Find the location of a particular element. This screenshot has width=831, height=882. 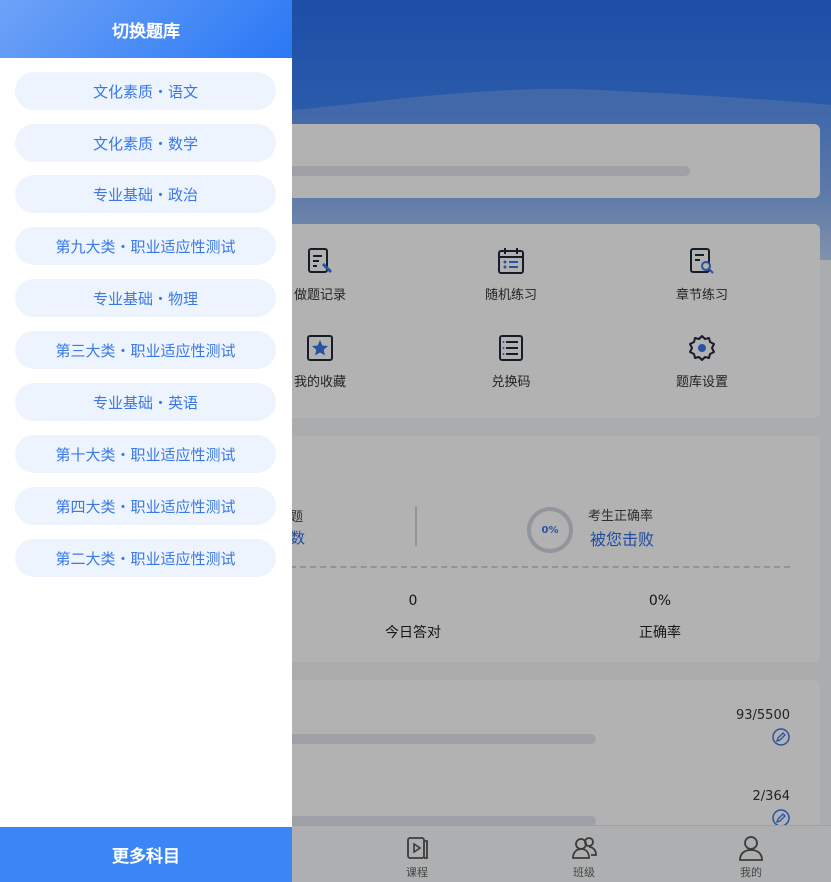

subject-item: 第九大类・职业适应性测试 is located at coordinates (145, 246).